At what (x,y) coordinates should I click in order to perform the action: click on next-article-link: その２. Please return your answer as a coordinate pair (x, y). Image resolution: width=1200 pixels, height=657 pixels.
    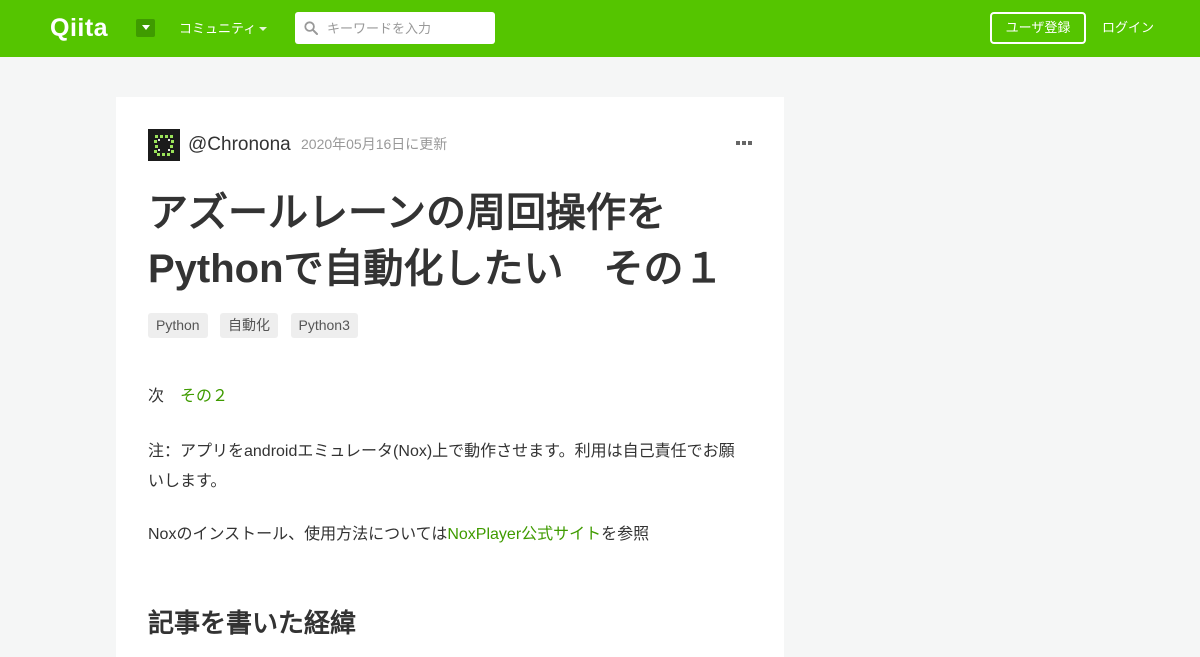
    Looking at the image, I should click on (204, 396).